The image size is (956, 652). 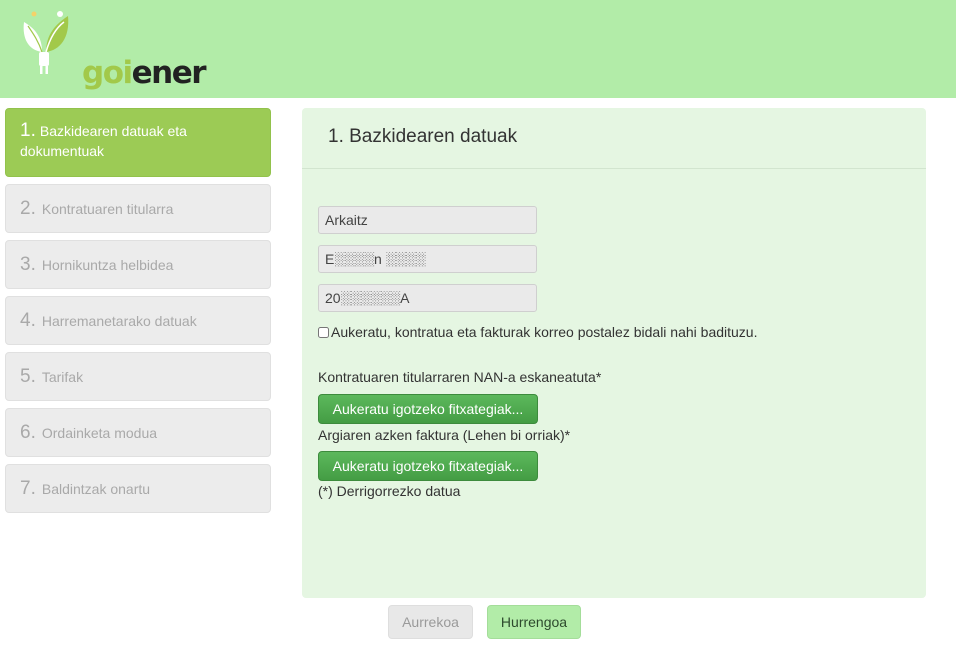 What do you see at coordinates (323, 332) in the screenshot?
I see `postal-mail-checkbox` at bounding box center [323, 332].